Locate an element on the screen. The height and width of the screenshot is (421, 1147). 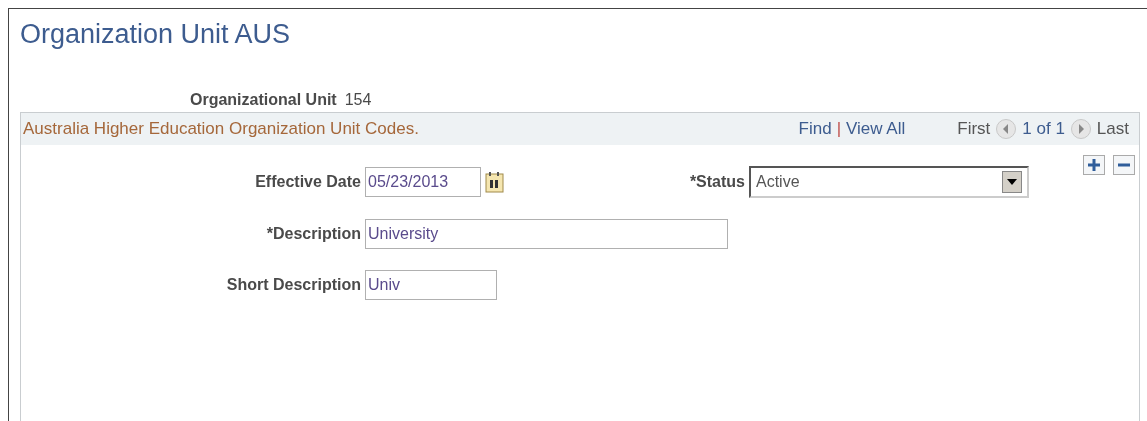
field-label: Short Description is located at coordinates (293, 285).